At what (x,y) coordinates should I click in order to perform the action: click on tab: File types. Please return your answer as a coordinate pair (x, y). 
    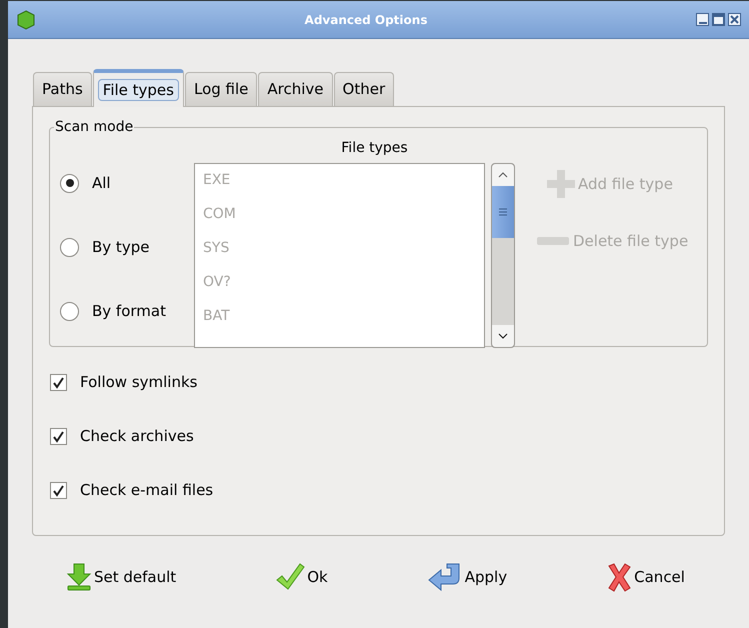
    Looking at the image, I should click on (138, 88).